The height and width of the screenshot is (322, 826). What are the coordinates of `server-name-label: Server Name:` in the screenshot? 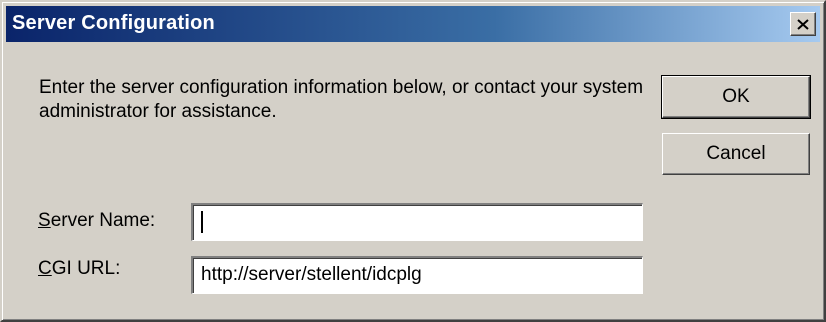 It's located at (96, 221).